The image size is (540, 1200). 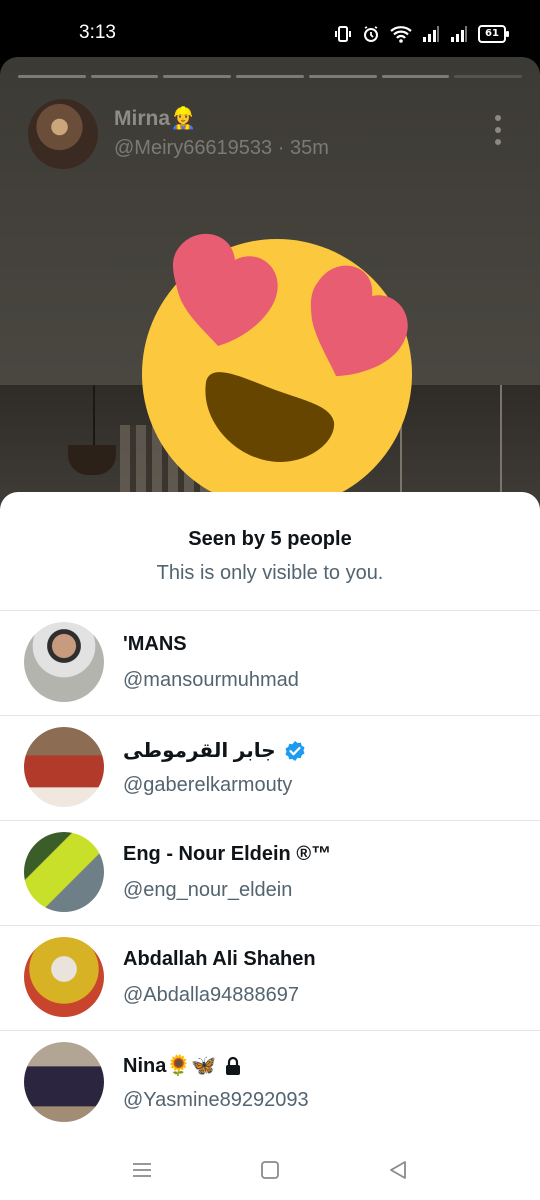 I want to click on sheet-title: Seen by 5 people, so click(x=270, y=539).